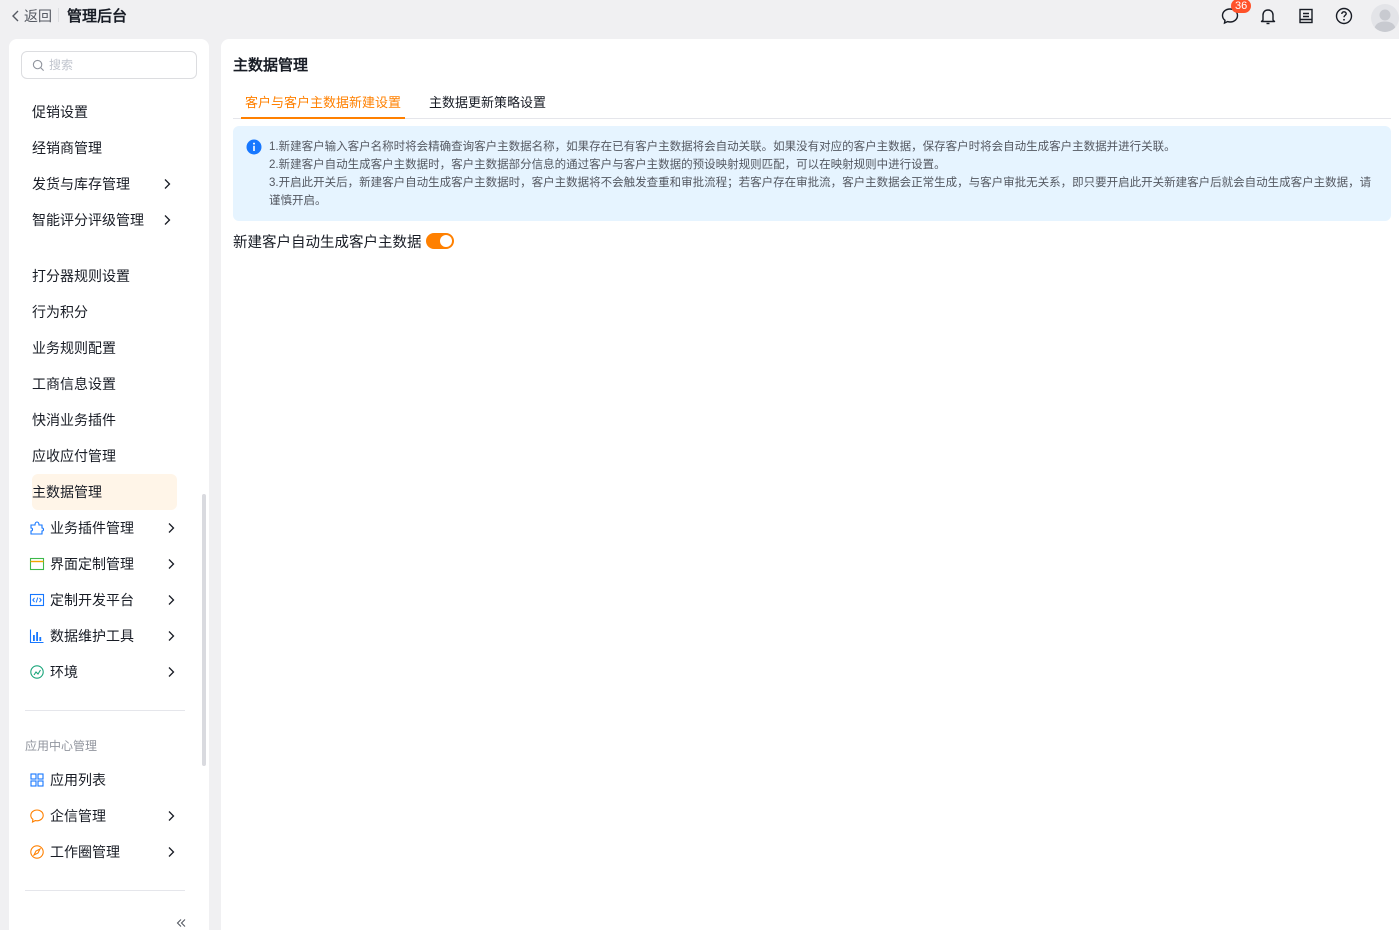 This screenshot has height=930, width=1399. What do you see at coordinates (204, 630) in the screenshot?
I see `sidebar-scrollbar` at bounding box center [204, 630].